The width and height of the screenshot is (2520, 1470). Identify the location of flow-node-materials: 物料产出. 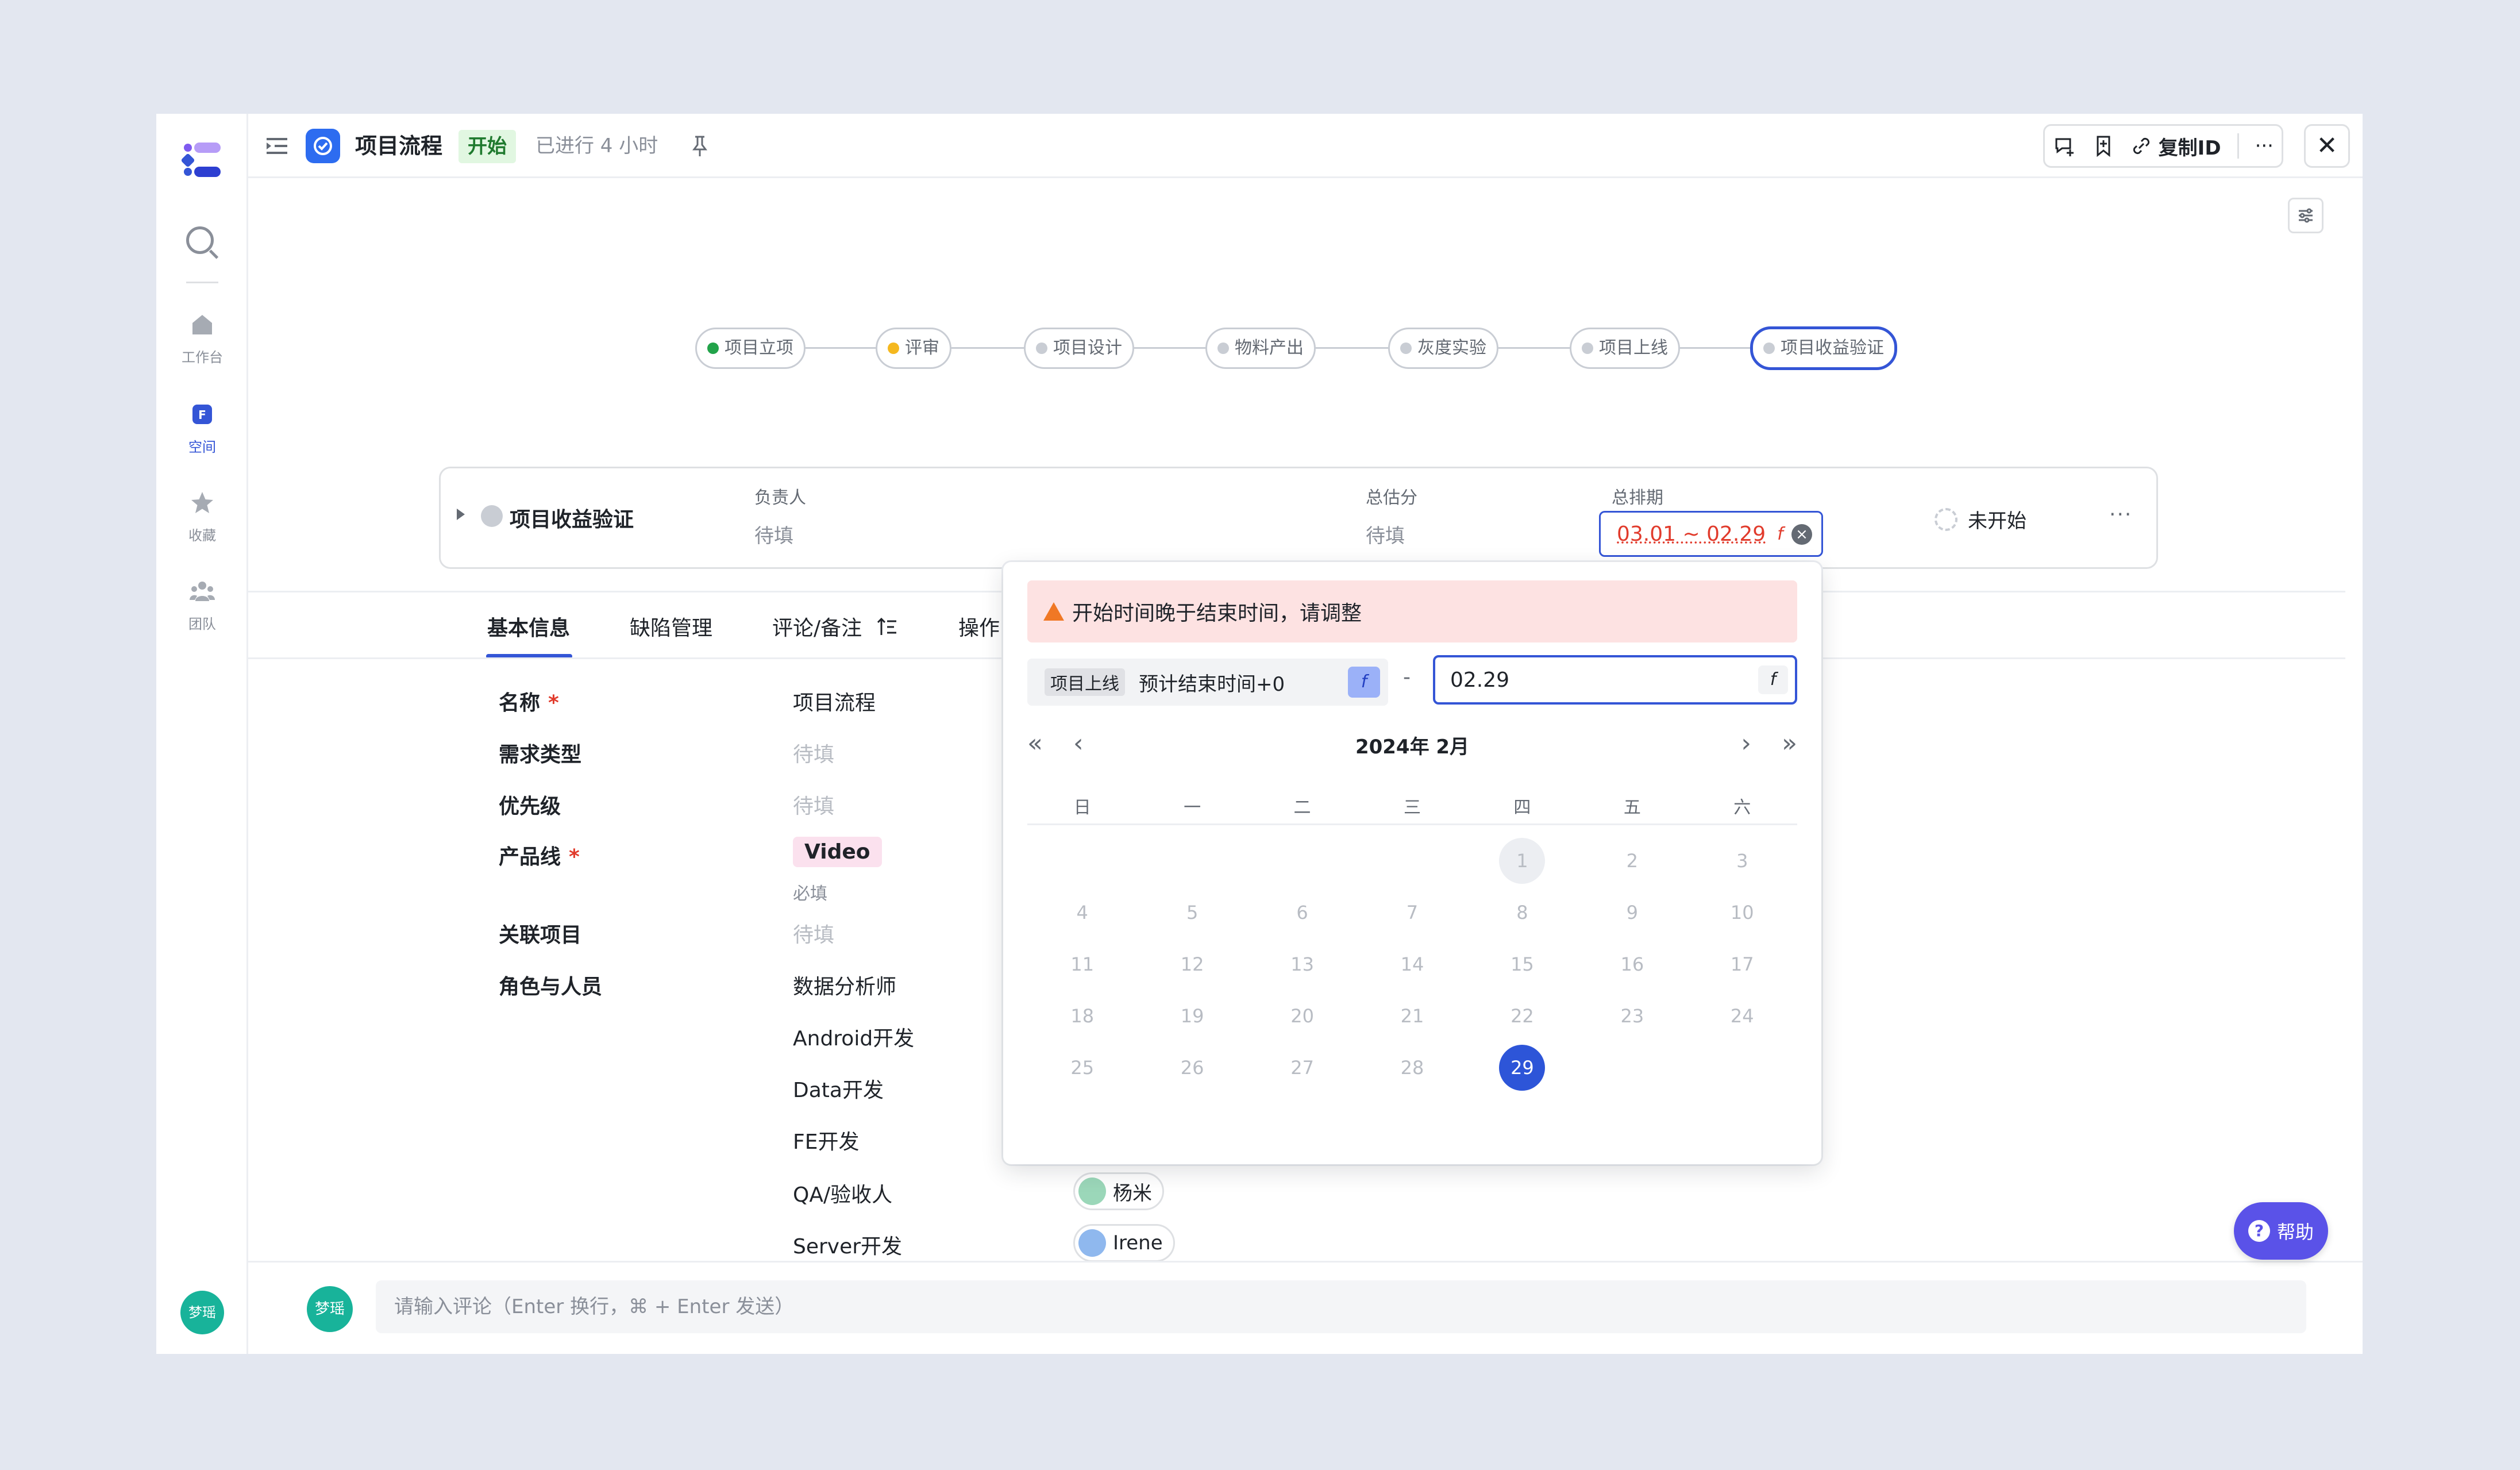
(1261, 348).